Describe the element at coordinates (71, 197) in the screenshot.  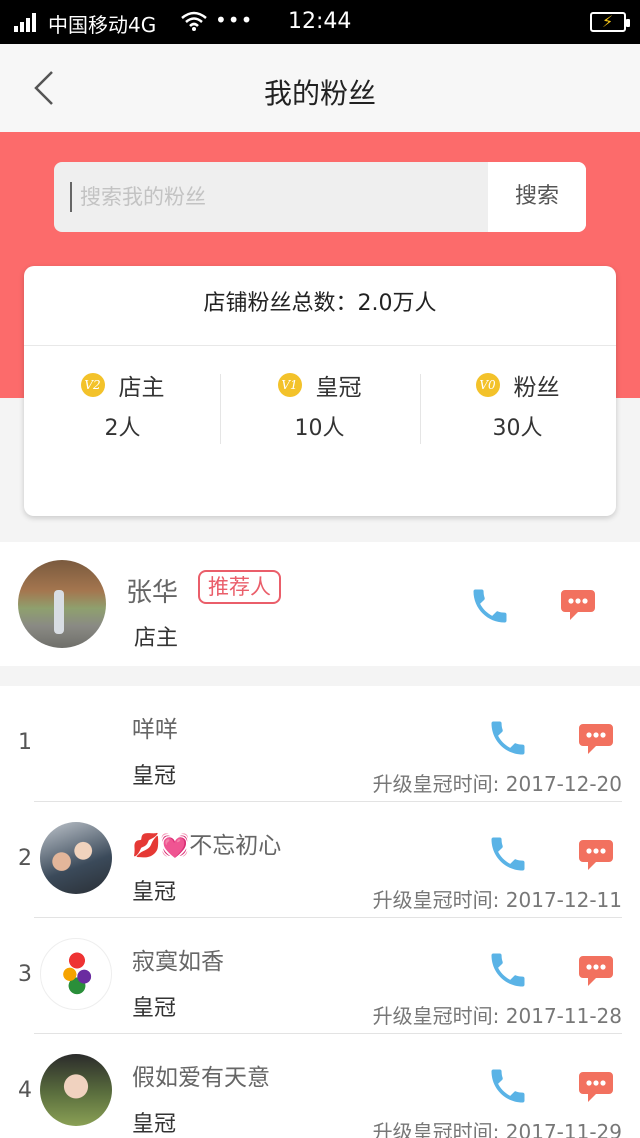
I see `text-caret` at that location.